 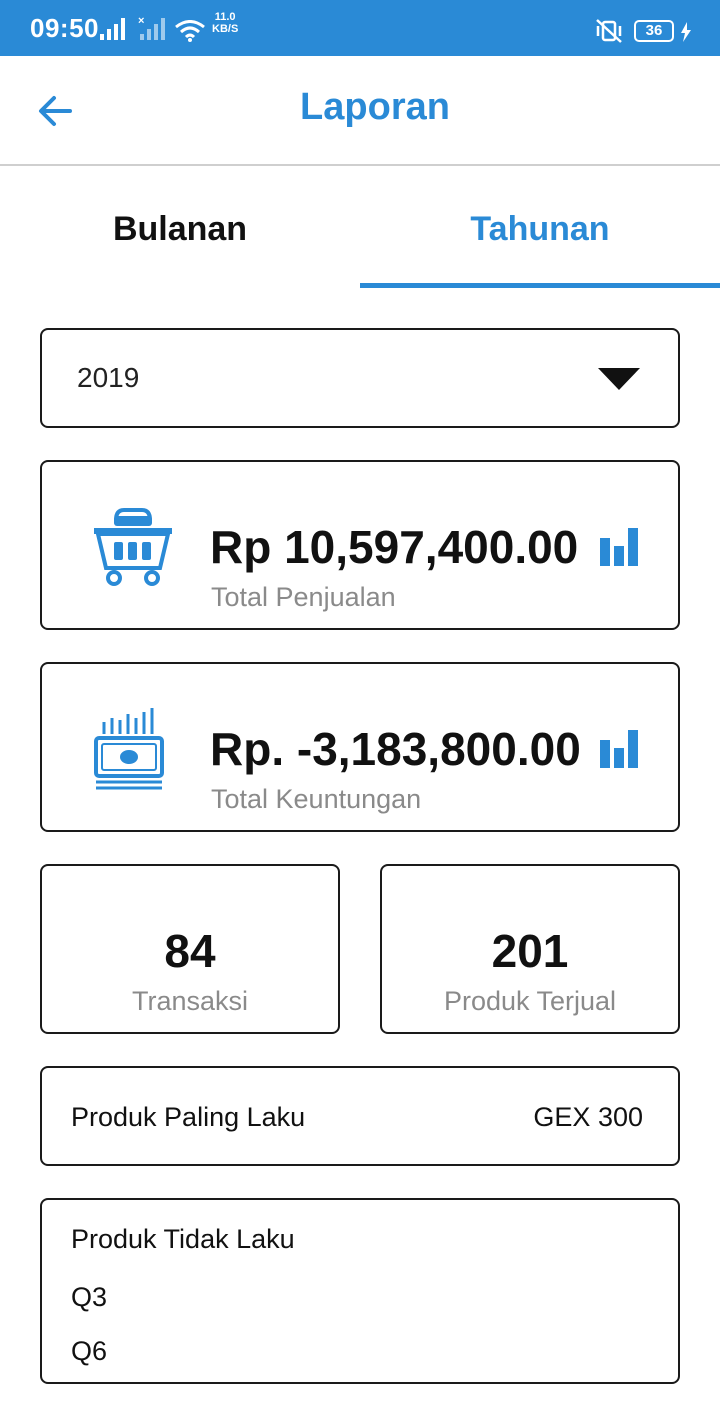 What do you see at coordinates (609, 31) in the screenshot?
I see `vibrate-mute-icon` at bounding box center [609, 31].